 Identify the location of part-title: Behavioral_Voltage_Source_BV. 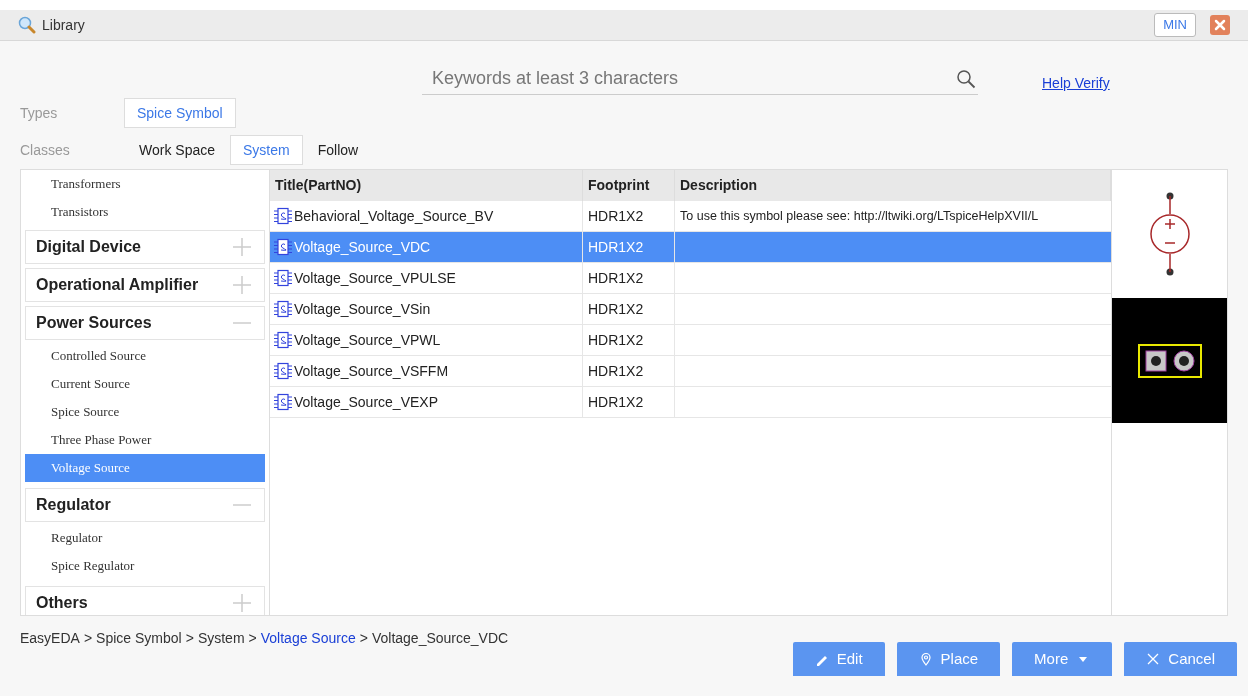
(394, 216).